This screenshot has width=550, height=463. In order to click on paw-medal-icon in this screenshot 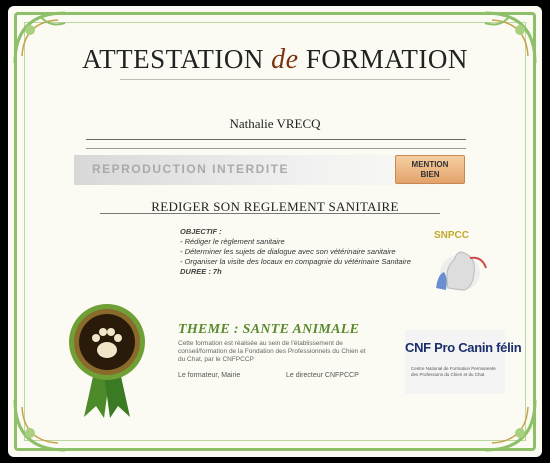, I will do `click(107, 361)`.